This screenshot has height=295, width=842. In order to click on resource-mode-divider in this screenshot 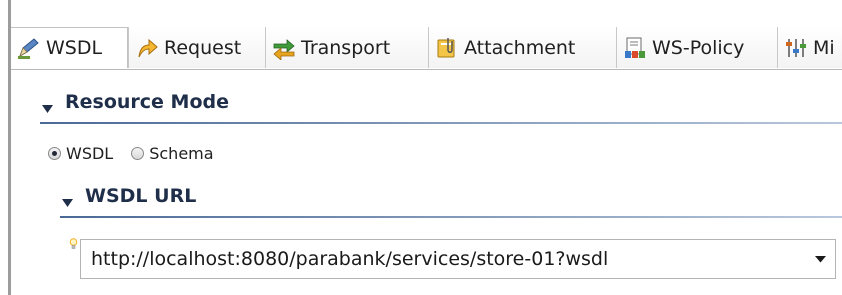, I will do `click(441, 123)`.